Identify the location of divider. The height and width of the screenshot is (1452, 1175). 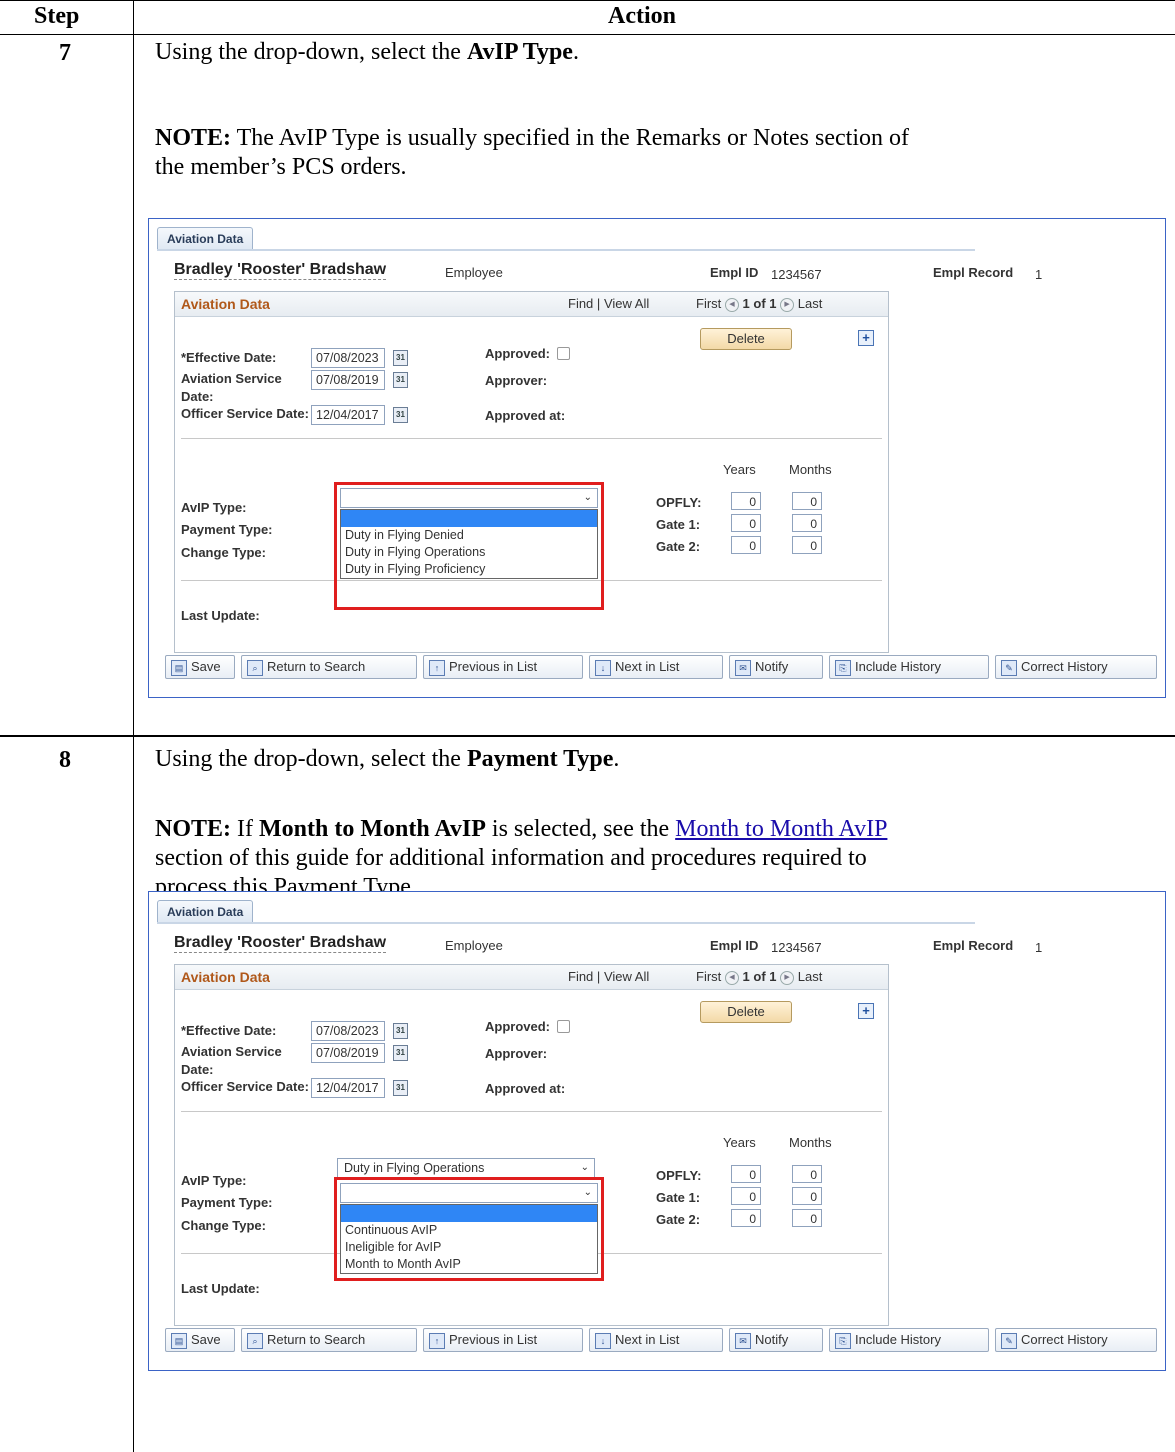
(531, 1111).